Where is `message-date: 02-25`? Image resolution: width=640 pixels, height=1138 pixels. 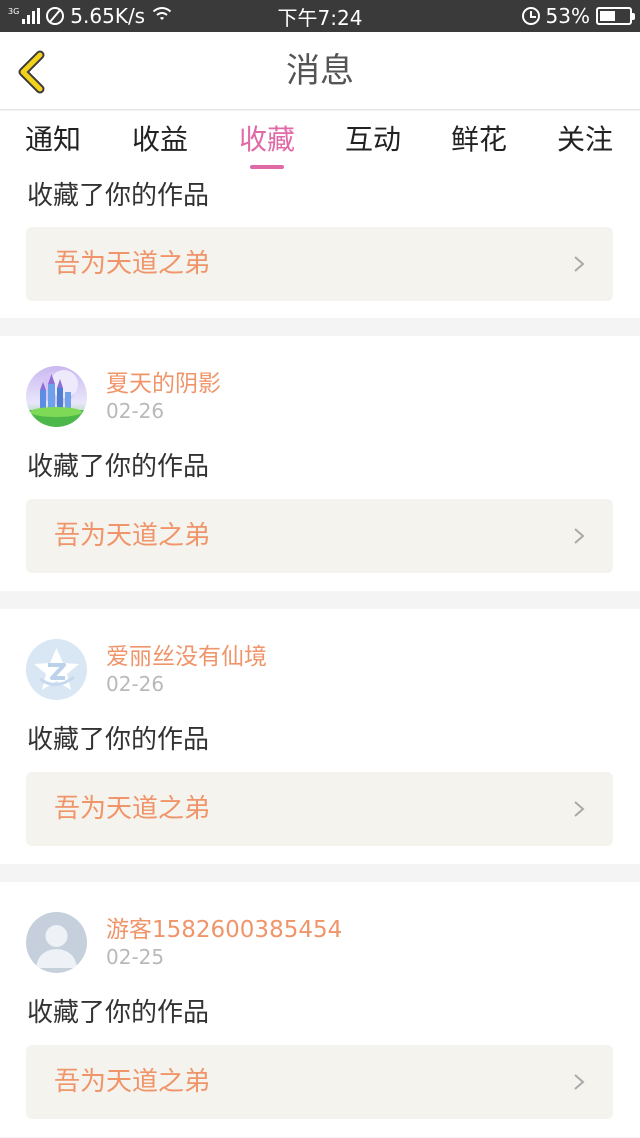
message-date: 02-25 is located at coordinates (135, 957).